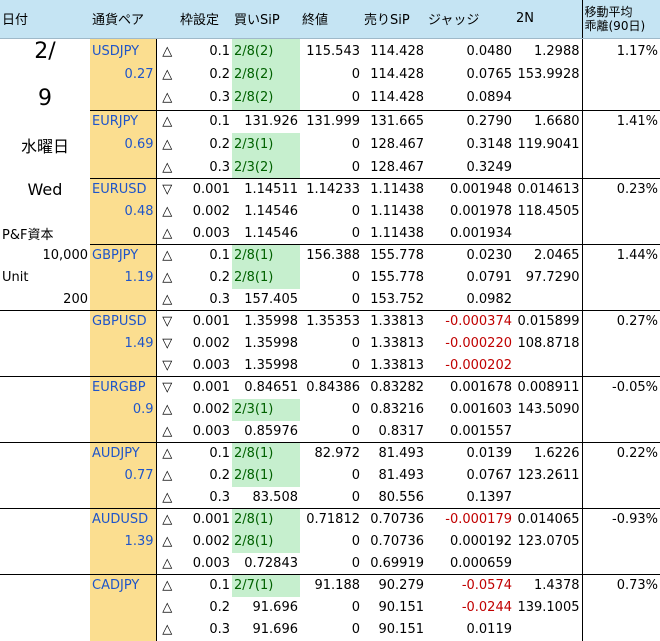 The image size is (660, 641). I want to click on header-frame: 枠設定, so click(205, 19).